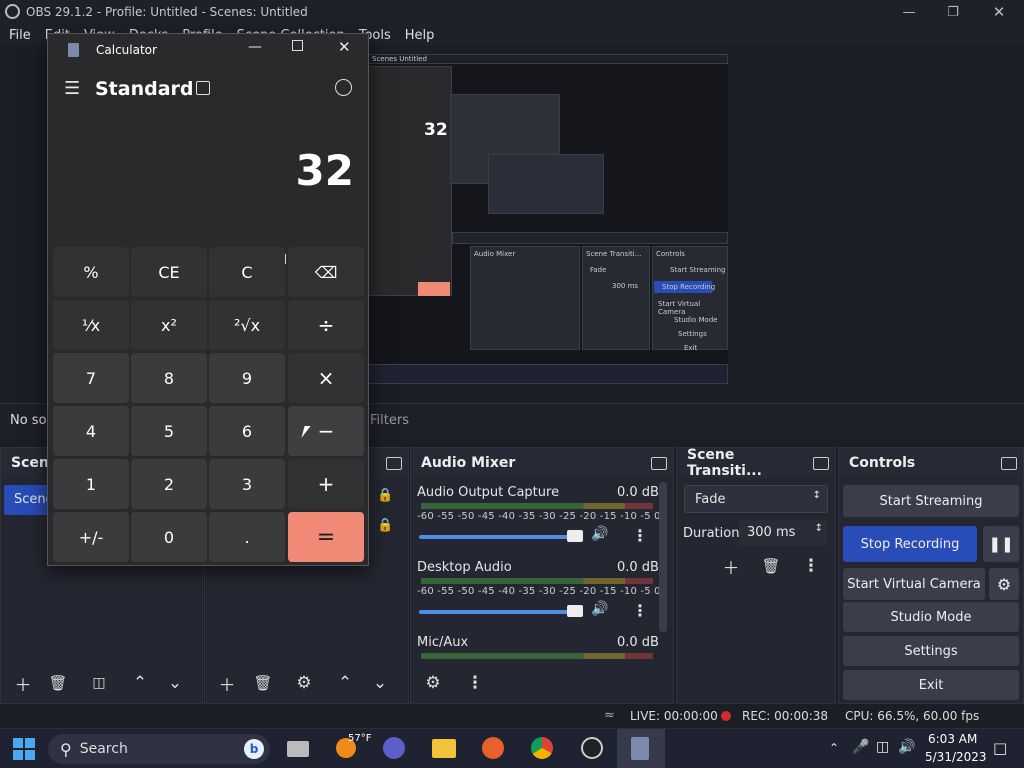  I want to click on start-virtual-camera-button: Start Virtual Camera, so click(914, 584).